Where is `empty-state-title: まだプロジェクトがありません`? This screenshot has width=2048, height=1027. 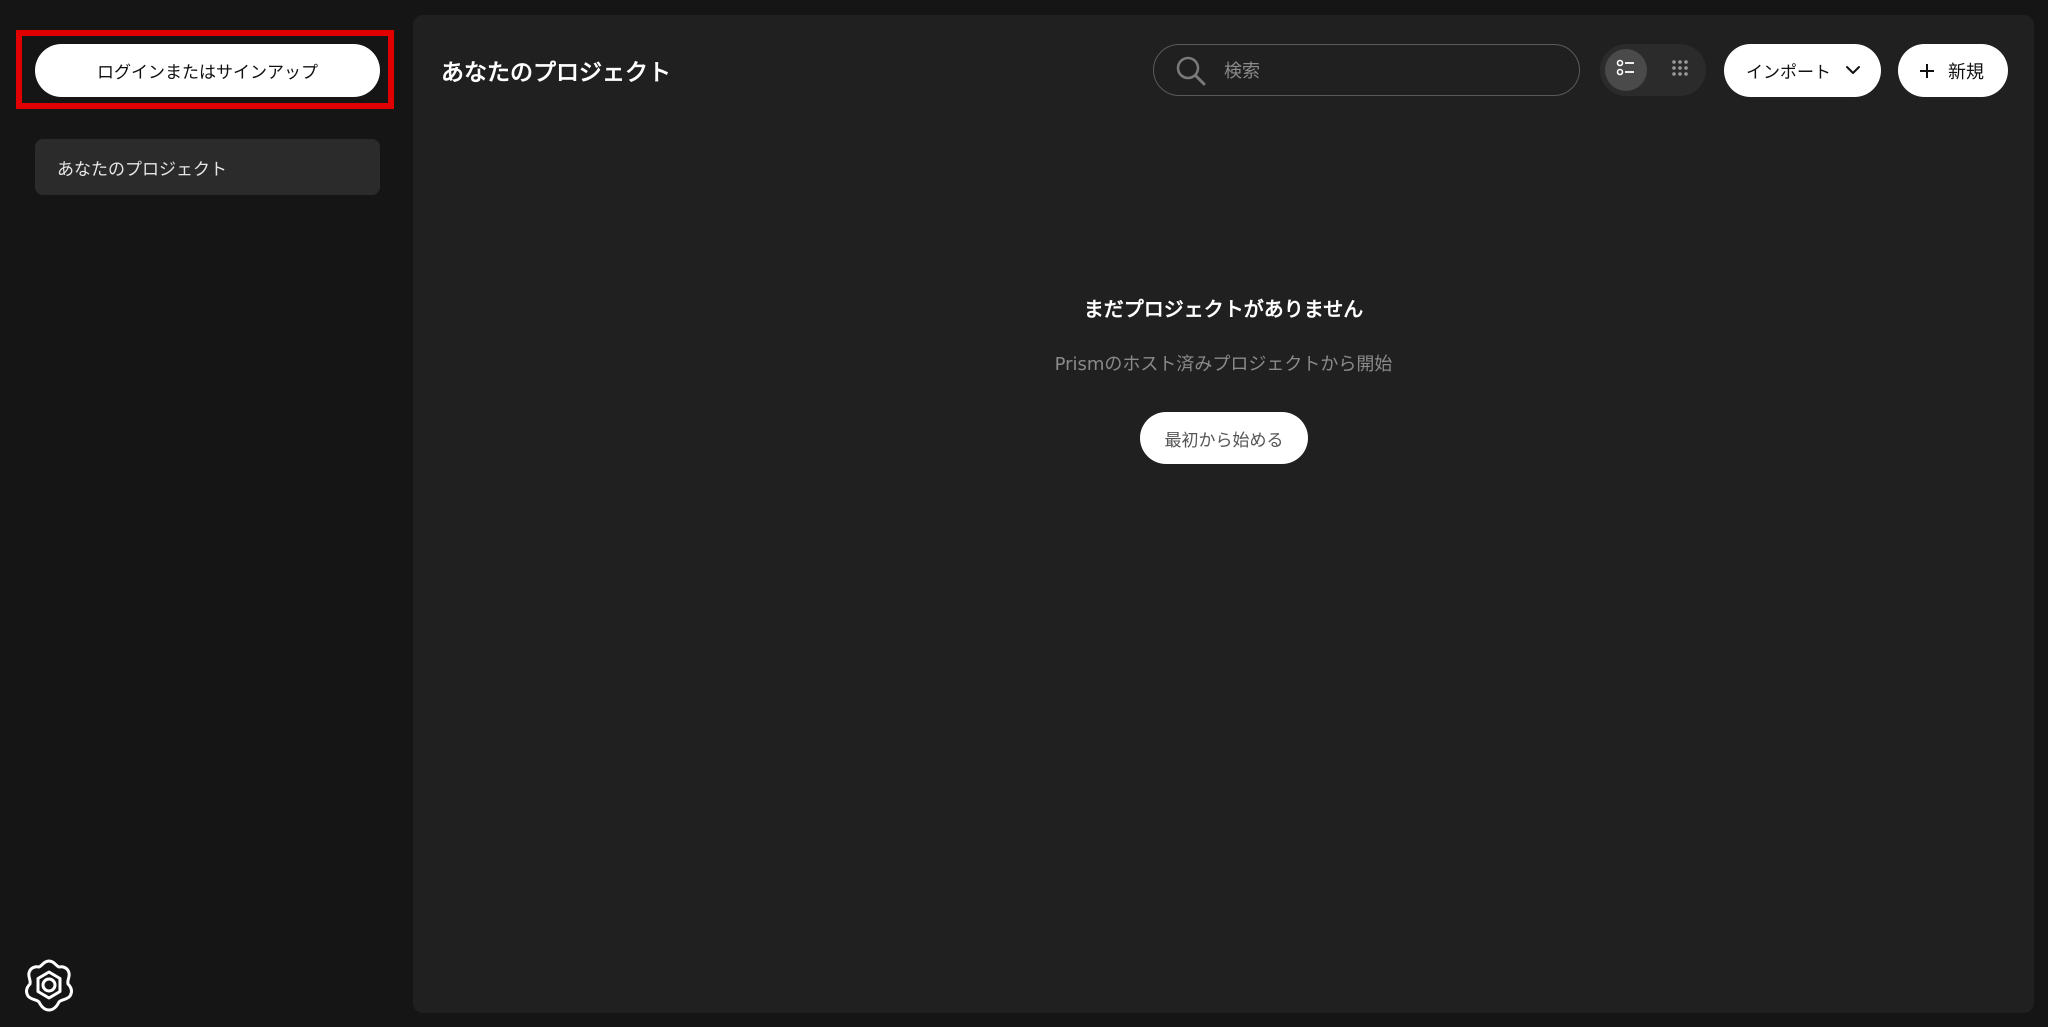
empty-state-title: まだプロジェクトがありません is located at coordinates (1223, 309).